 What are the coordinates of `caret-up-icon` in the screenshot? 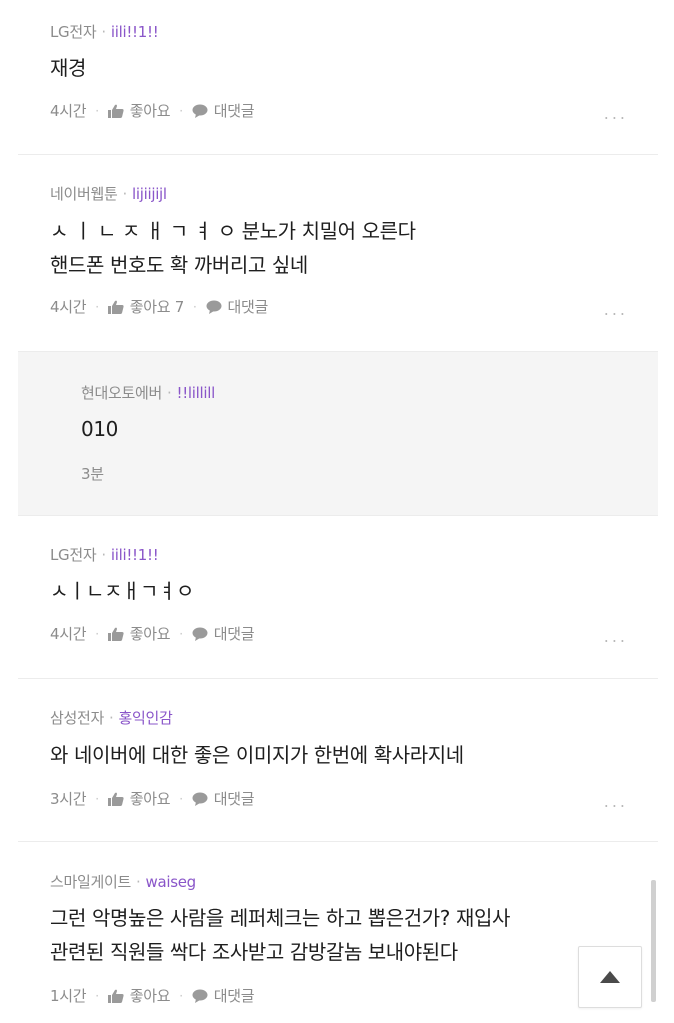 It's located at (610, 977).